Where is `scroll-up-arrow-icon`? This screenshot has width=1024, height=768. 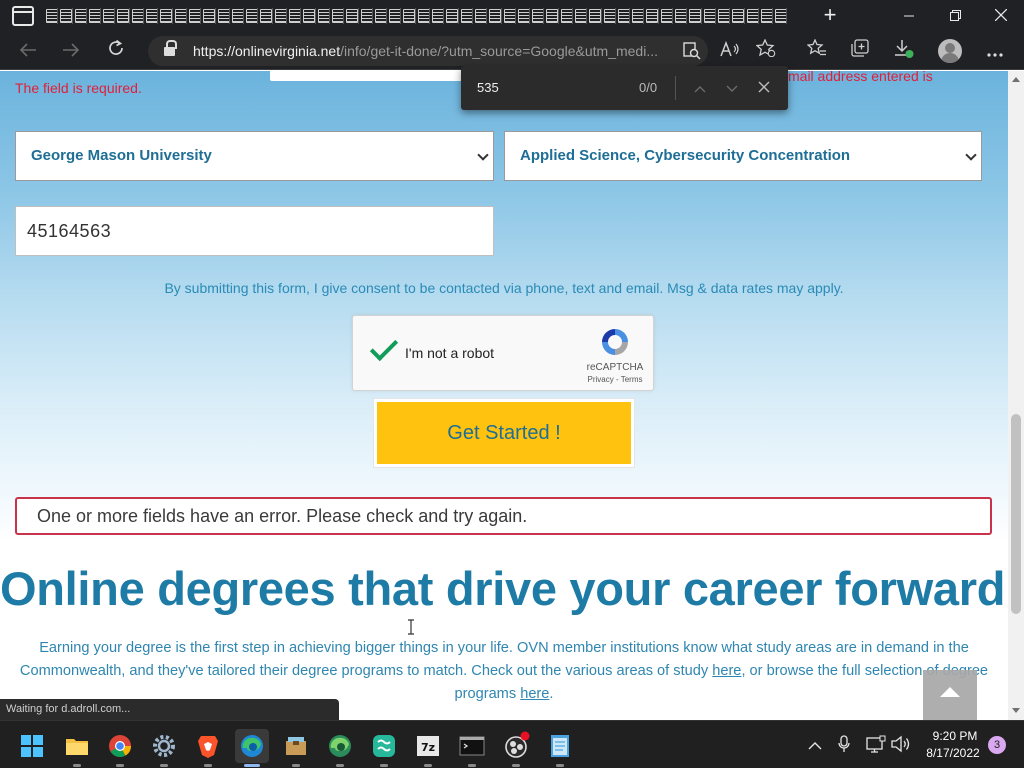
scroll-up-arrow-icon is located at coordinates (1016, 79).